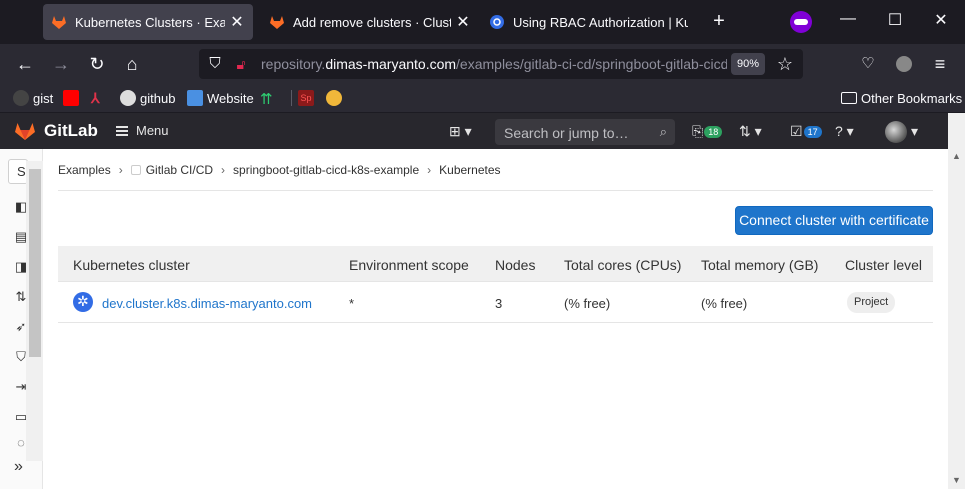 Image resolution: width=965 pixels, height=489 pixels. Describe the element at coordinates (956, 156) in the screenshot. I see `scroll-up-icon: ▲` at that location.